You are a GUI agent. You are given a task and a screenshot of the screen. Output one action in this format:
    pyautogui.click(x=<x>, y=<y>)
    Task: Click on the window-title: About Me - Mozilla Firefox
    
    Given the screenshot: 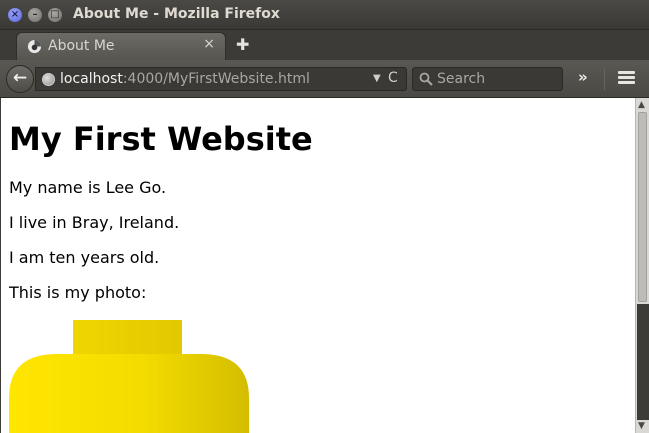 What is the action you would take?
    pyautogui.click(x=176, y=14)
    